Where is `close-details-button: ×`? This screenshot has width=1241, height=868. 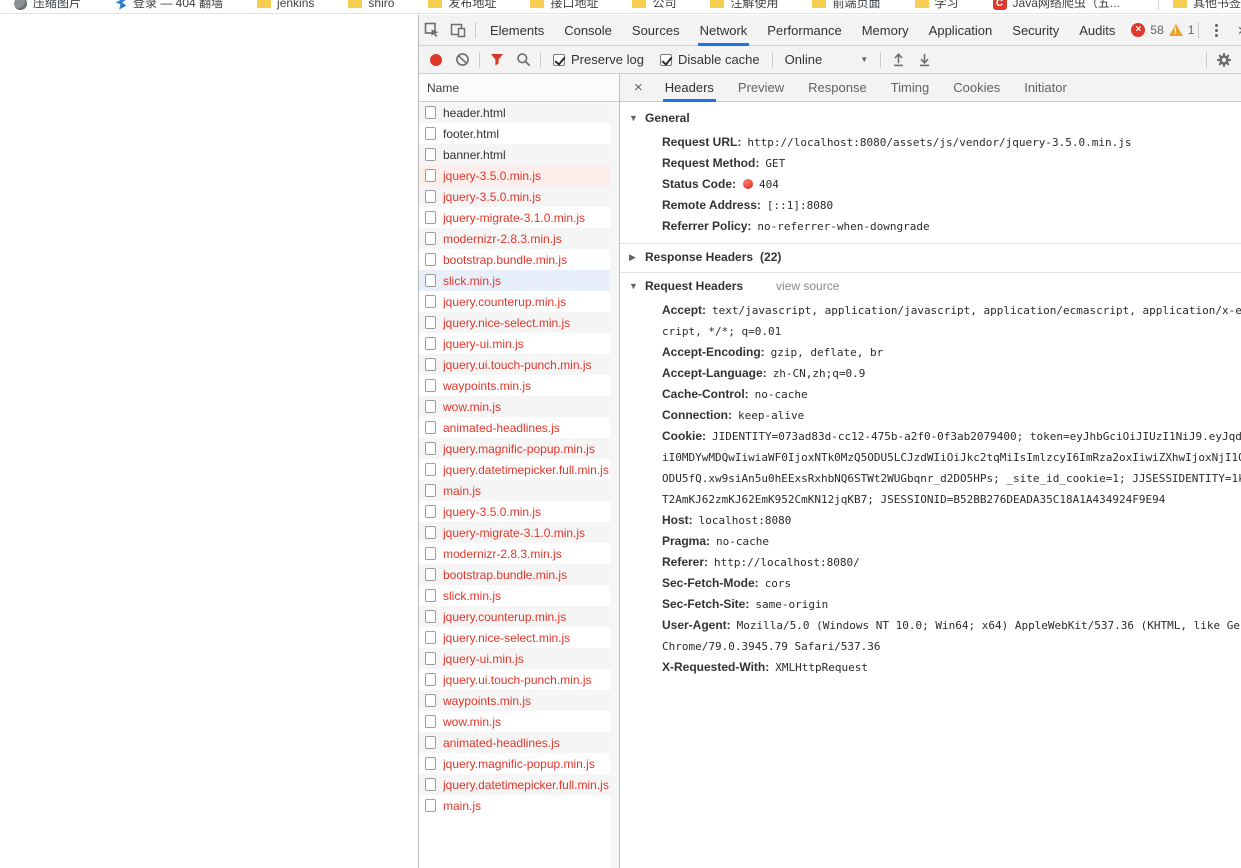
close-details-button: × is located at coordinates (636, 87).